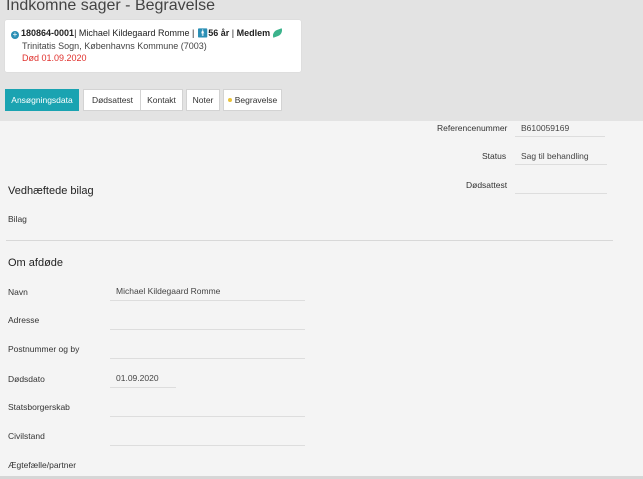  I want to click on page-title: Indkomne sager - Begravelse, so click(110, 7).